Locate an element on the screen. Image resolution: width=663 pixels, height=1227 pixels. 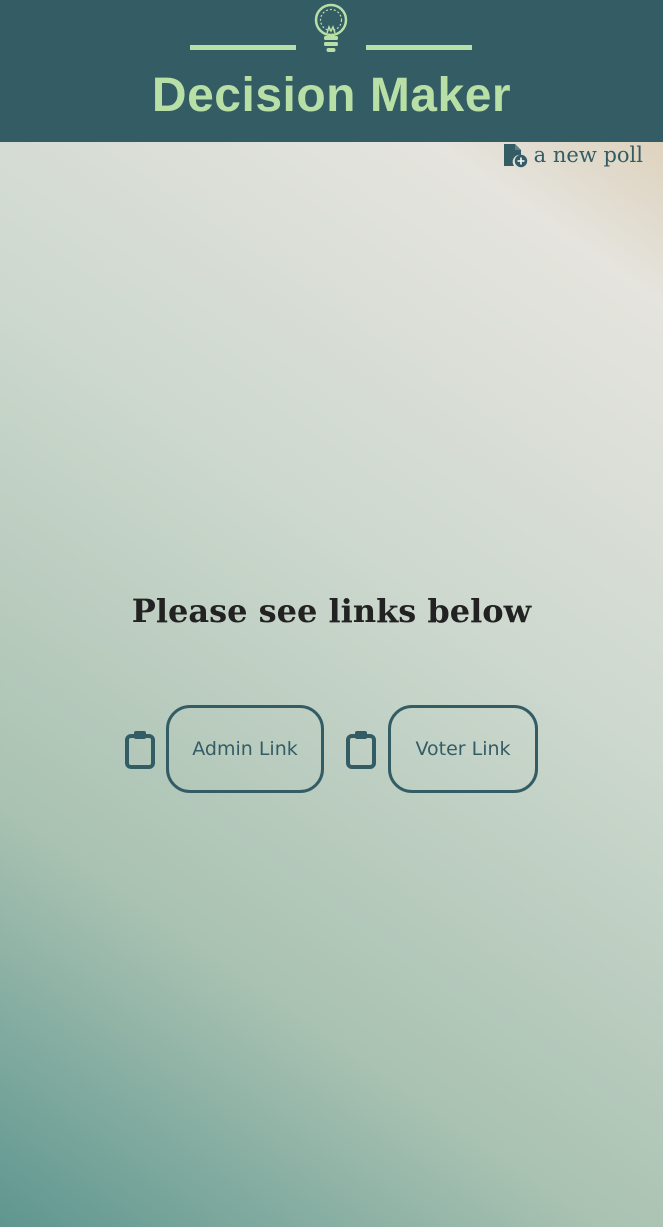
links-row: Admin Link Voter Link is located at coordinates (331, 749).